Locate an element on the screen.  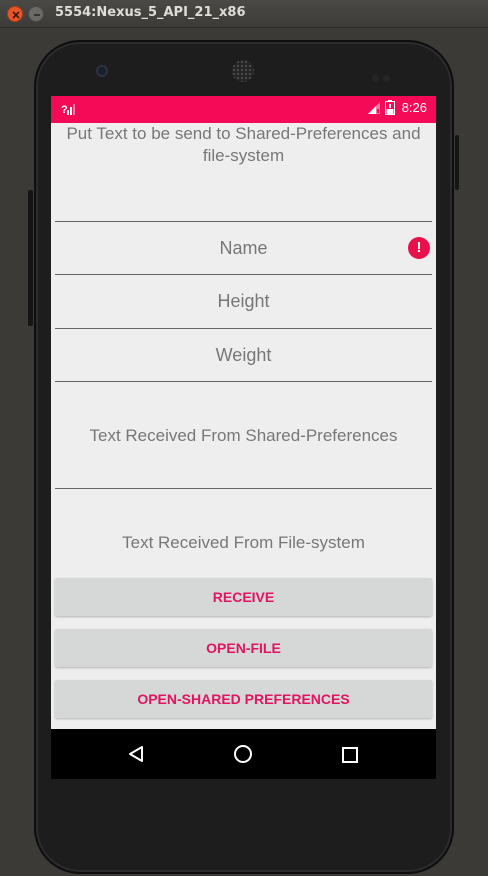
signal-icon: ? is located at coordinates (68, 110).